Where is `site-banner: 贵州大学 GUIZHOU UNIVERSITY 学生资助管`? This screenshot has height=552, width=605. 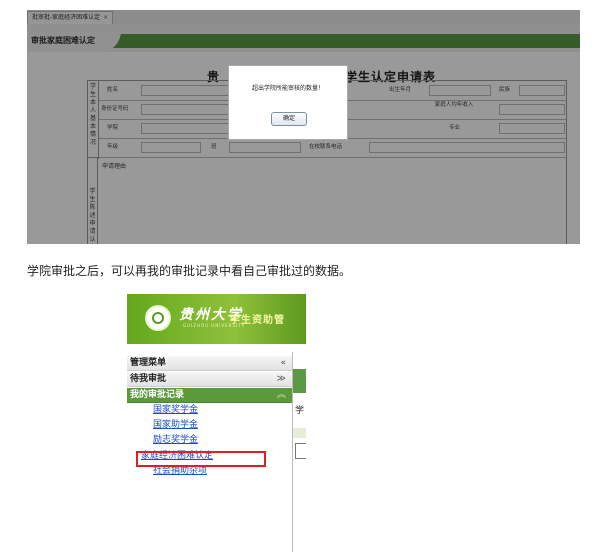
site-banner: 贵州大学 GUIZHOU UNIVERSITY 学生资助管 is located at coordinates (216, 319).